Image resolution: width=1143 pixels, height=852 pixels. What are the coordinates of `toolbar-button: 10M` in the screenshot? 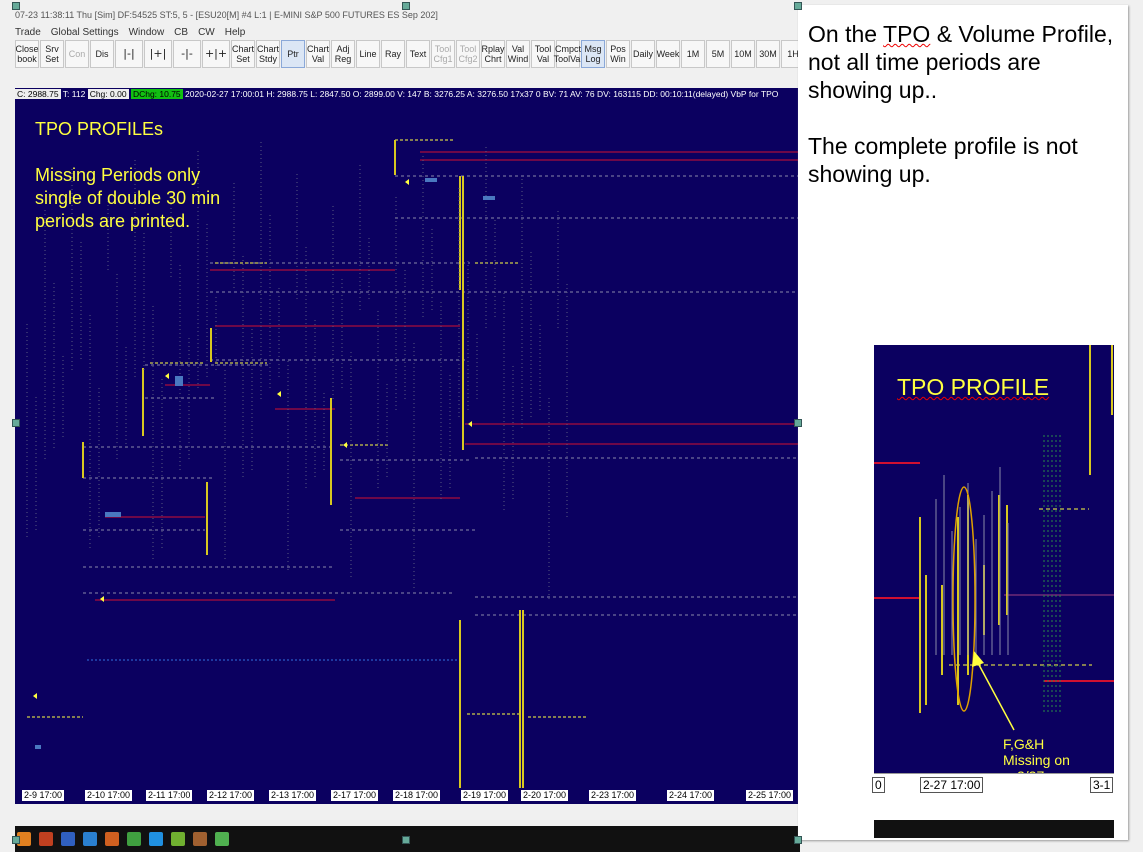 It's located at (743, 54).